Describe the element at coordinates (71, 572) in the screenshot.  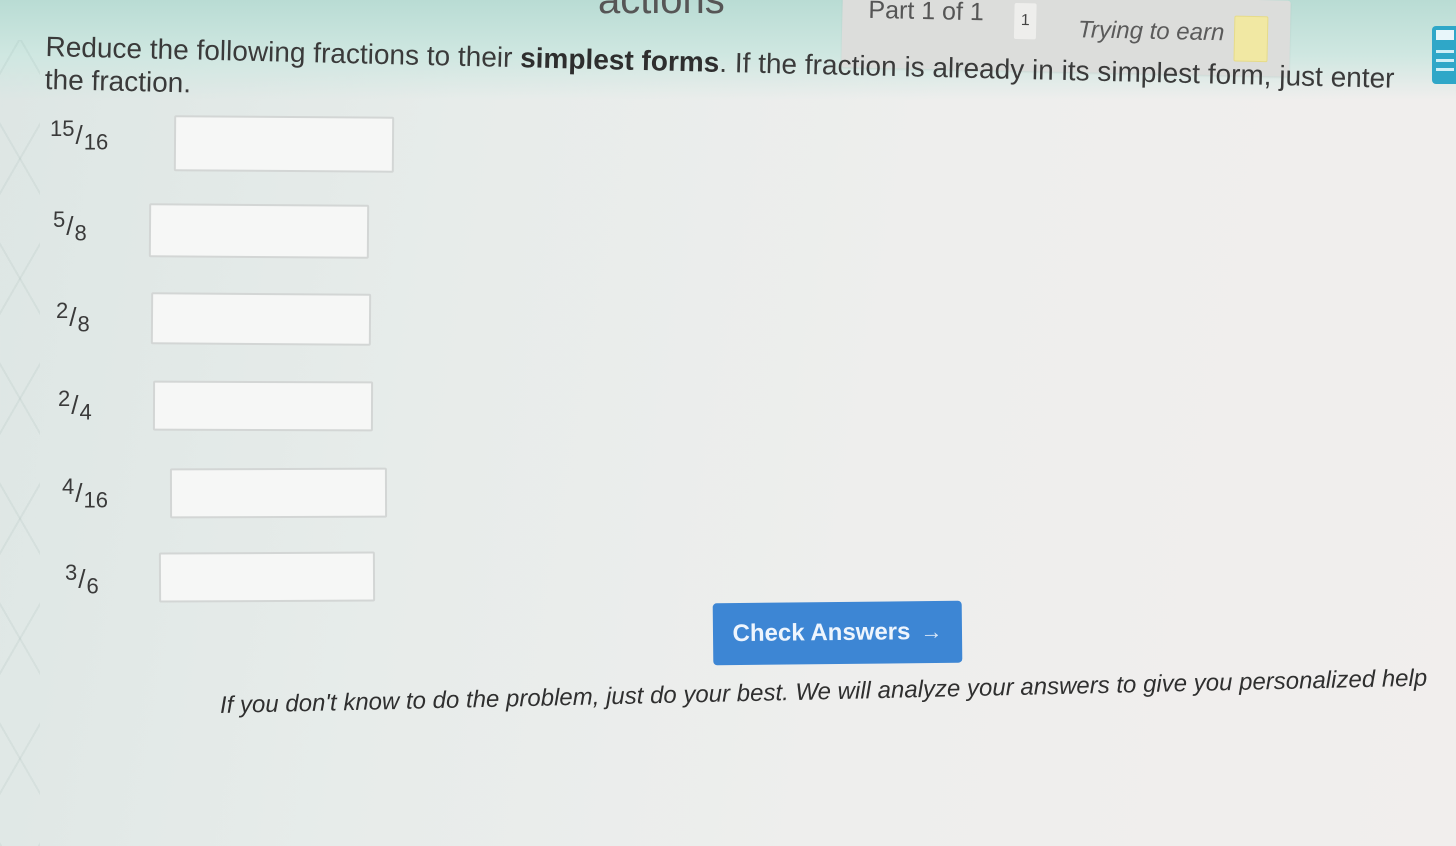
I see `numerator: 3` at that location.